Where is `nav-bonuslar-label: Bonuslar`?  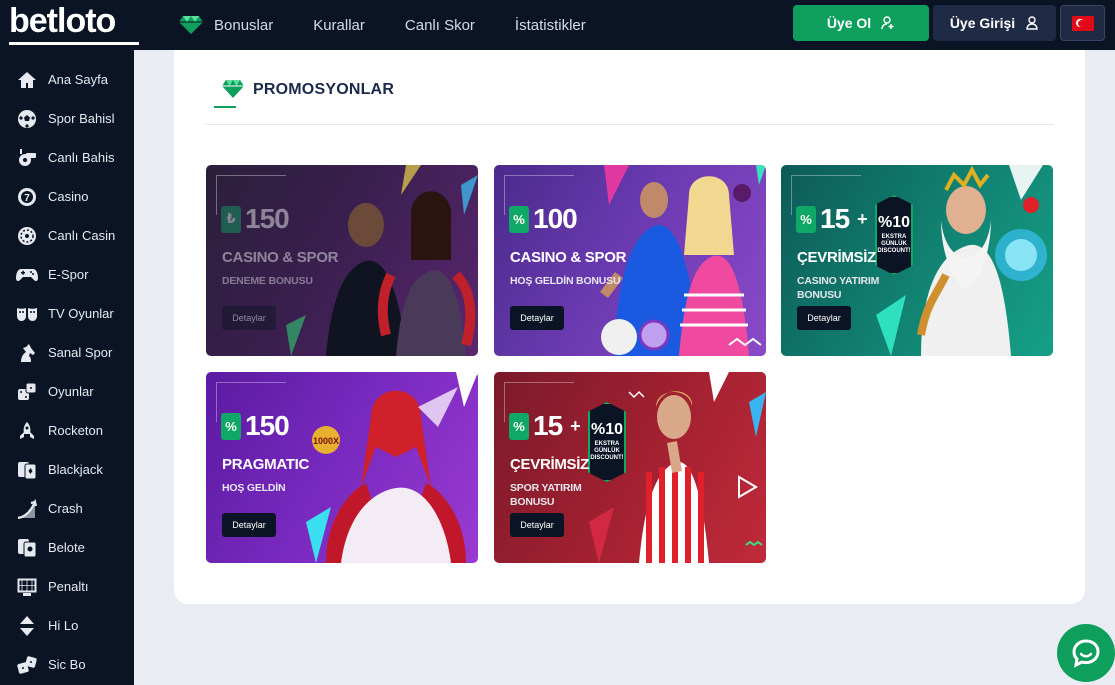
nav-bonuslar-label: Bonuslar is located at coordinates (244, 25).